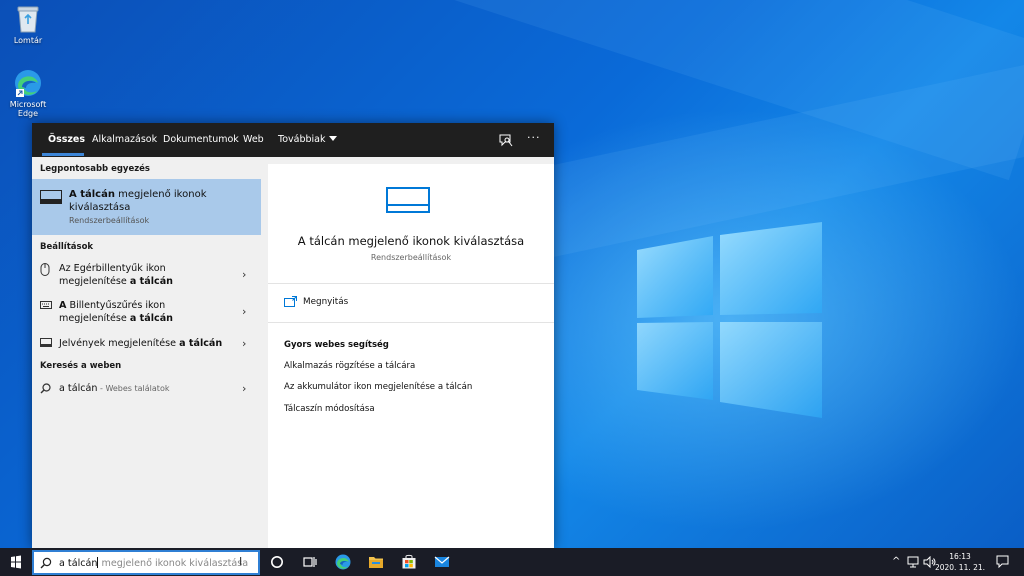  I want to click on help-link: Tálcaszín módosítása, so click(329, 409).